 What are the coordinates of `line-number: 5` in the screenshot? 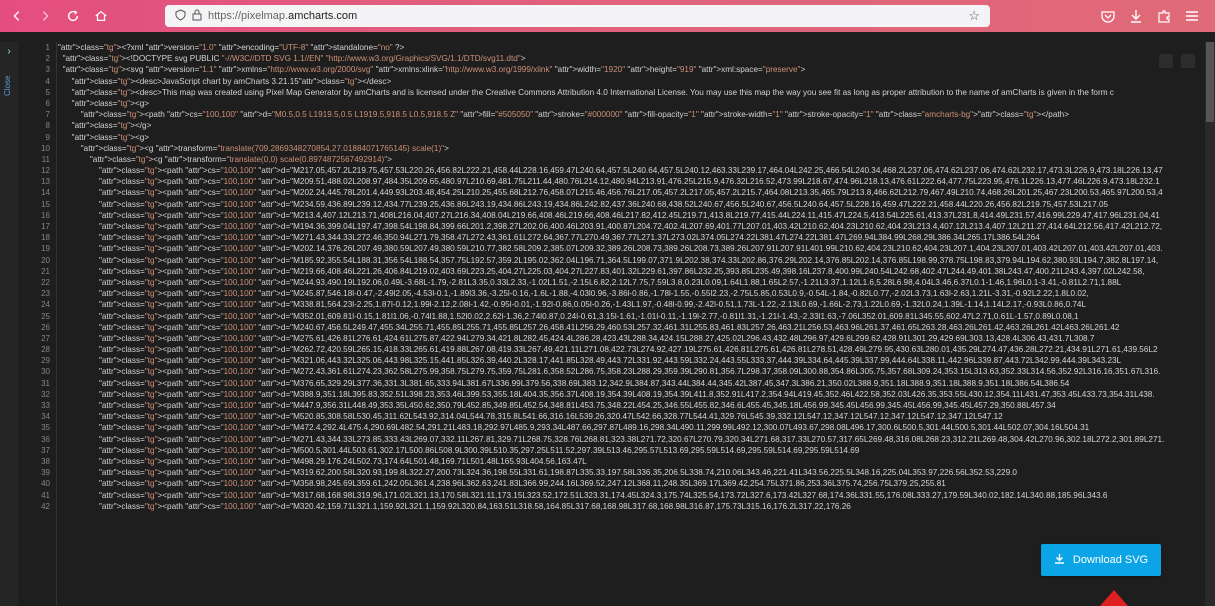 It's located at (47, 92).